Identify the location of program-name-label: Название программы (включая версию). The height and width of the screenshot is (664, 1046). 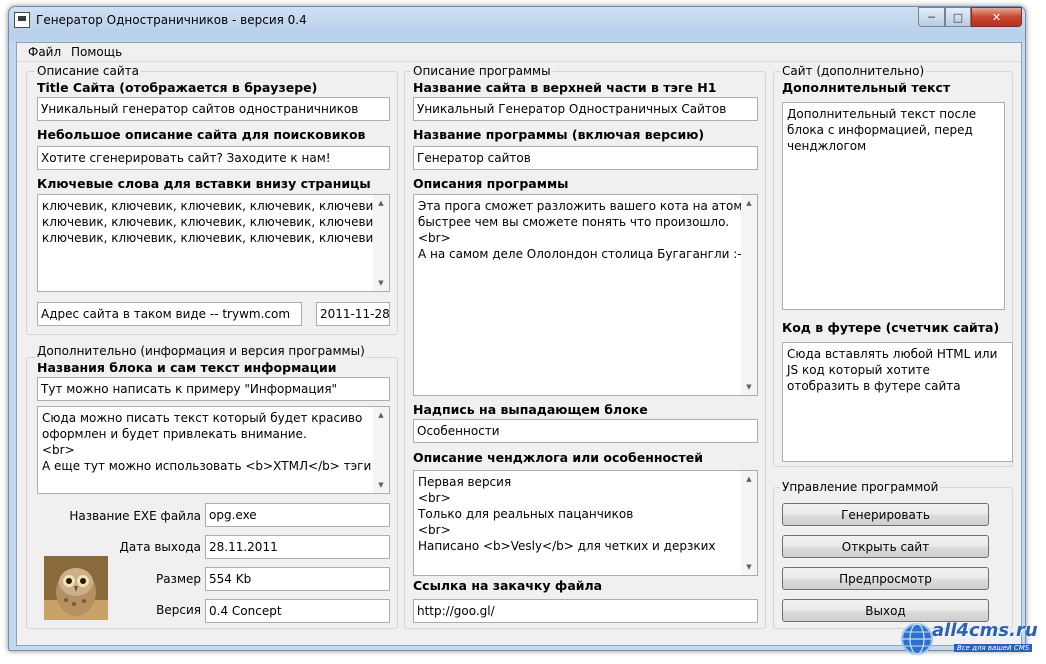
(559, 134).